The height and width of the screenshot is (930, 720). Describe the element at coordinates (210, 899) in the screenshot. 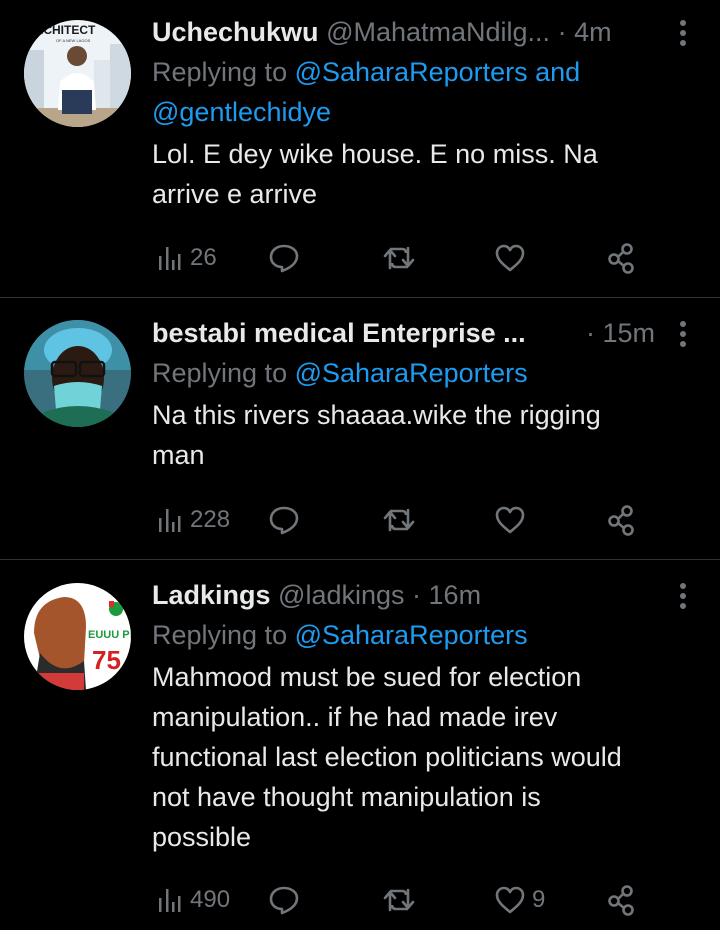

I see `views-count: 490` at that location.